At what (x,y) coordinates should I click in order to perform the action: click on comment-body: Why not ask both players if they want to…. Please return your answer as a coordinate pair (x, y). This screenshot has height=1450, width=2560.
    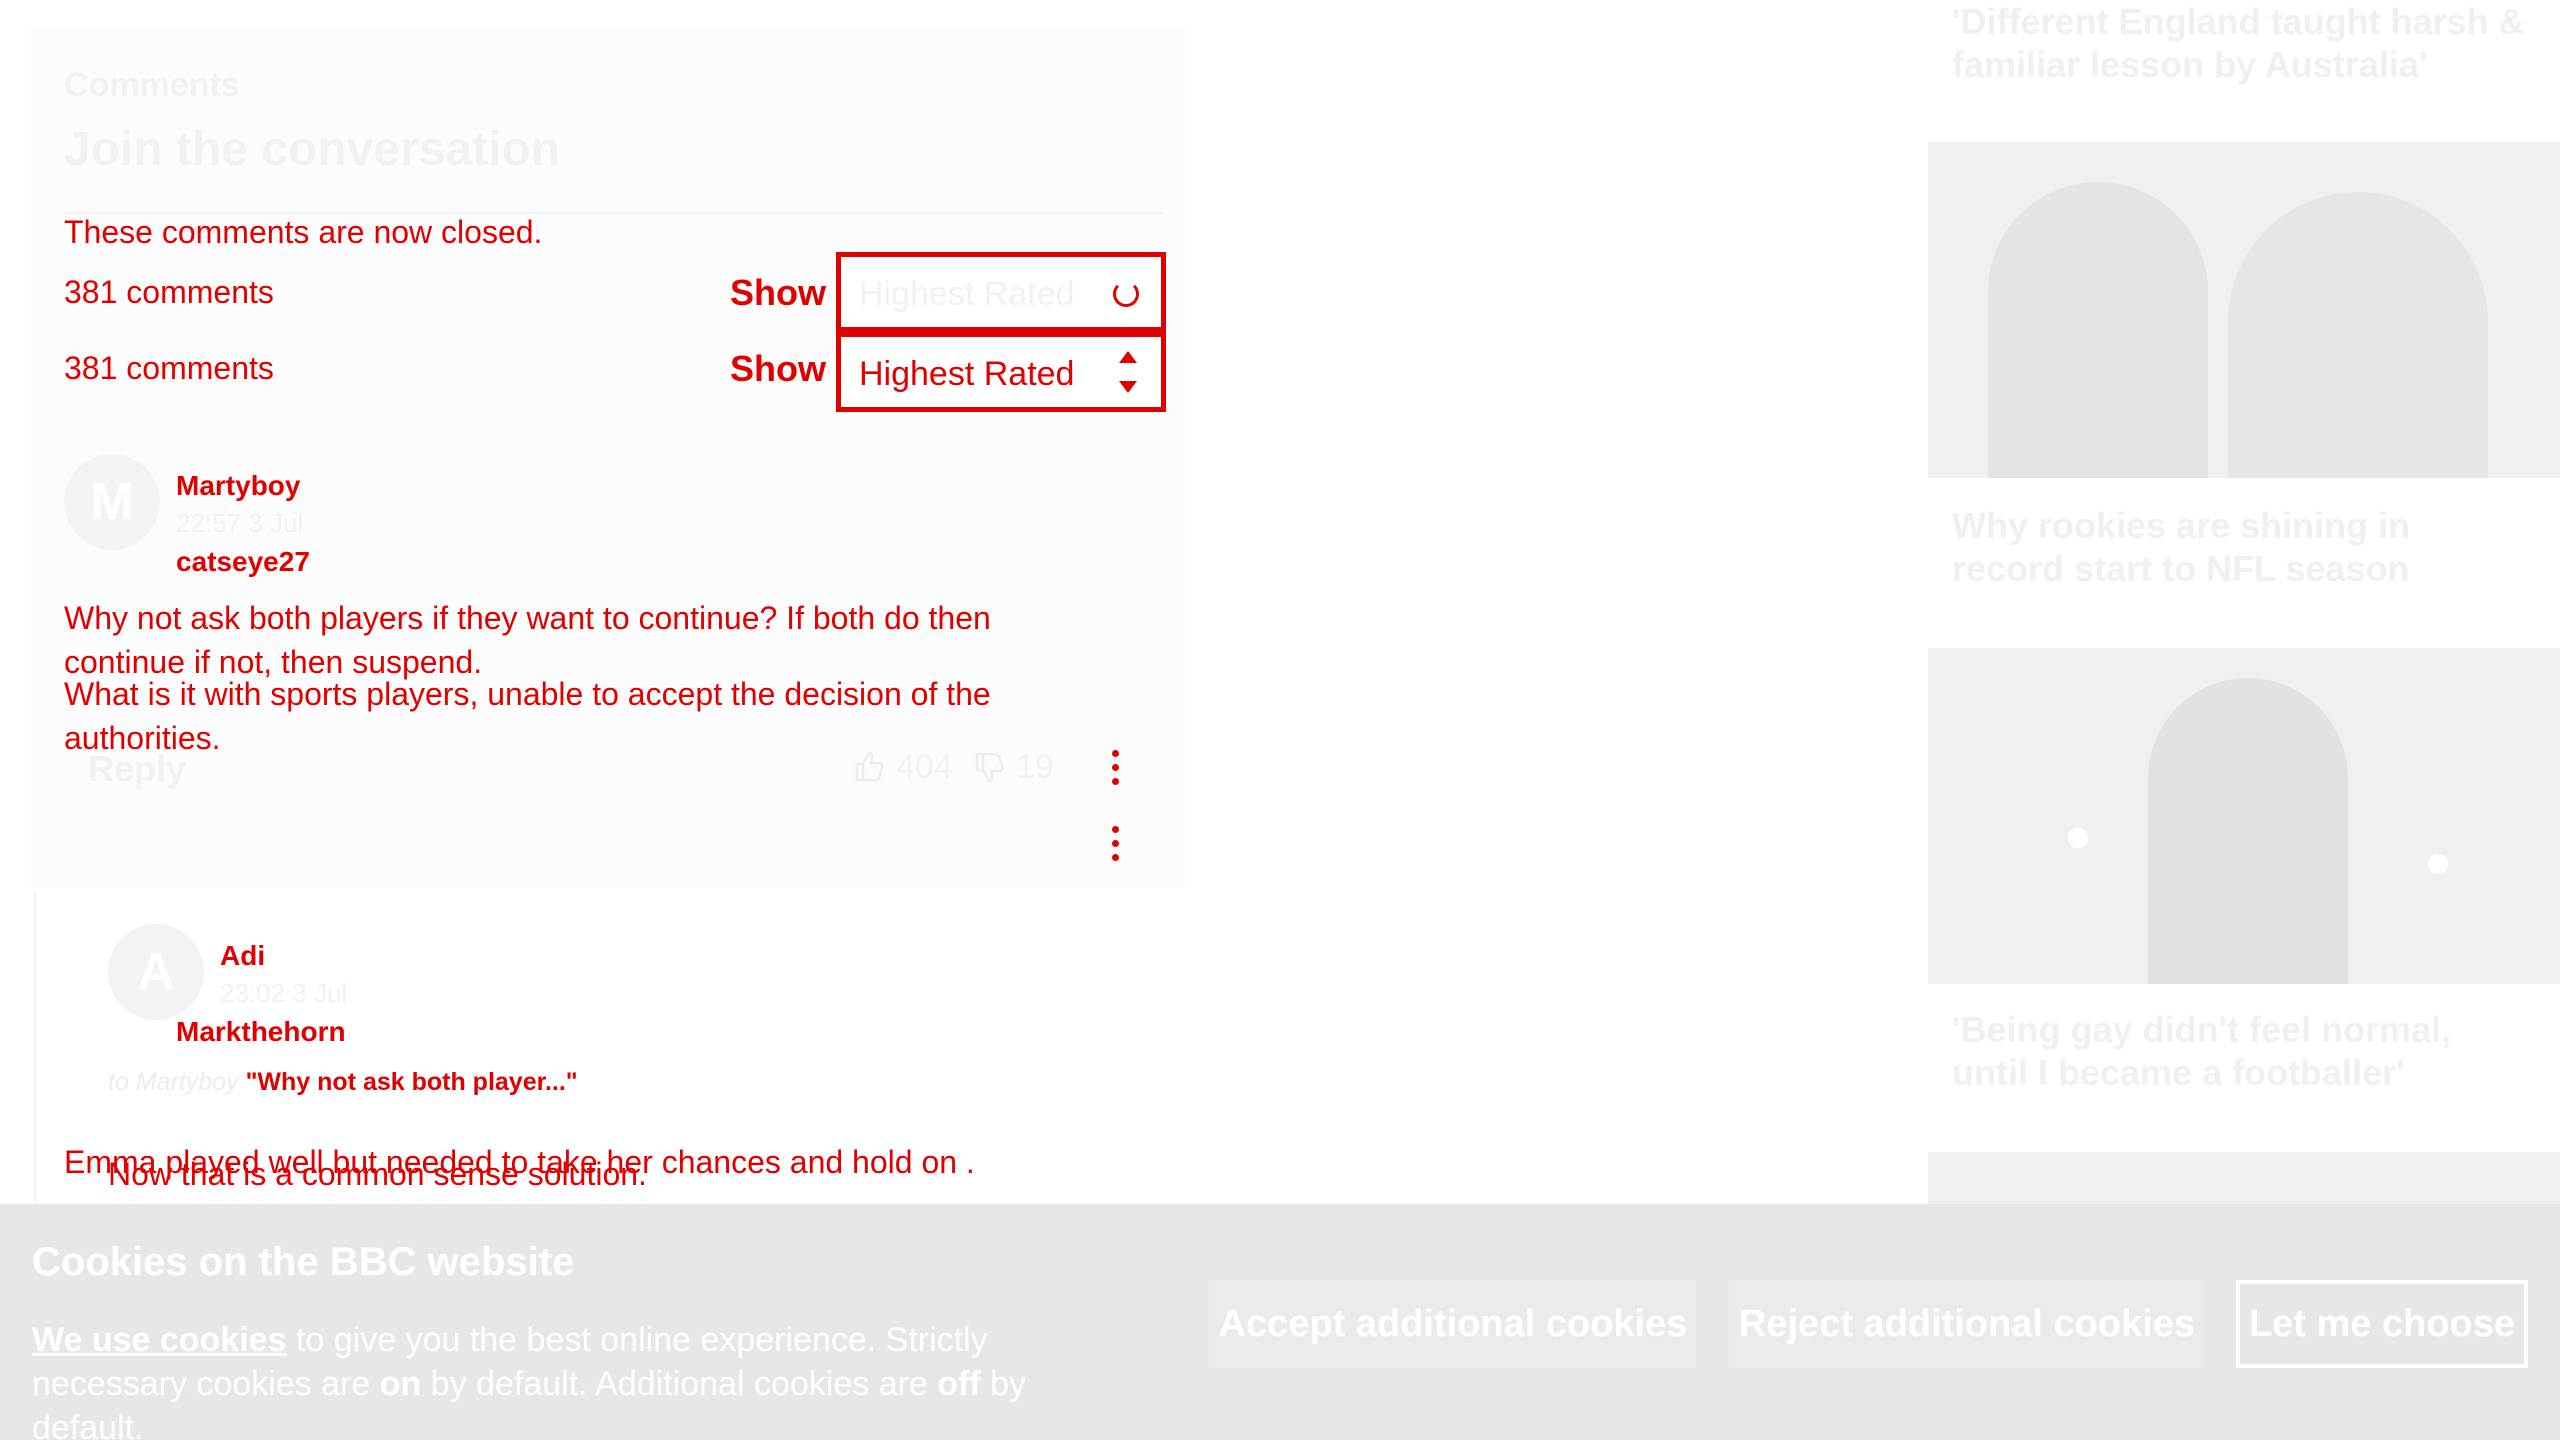
    Looking at the image, I should click on (527, 640).